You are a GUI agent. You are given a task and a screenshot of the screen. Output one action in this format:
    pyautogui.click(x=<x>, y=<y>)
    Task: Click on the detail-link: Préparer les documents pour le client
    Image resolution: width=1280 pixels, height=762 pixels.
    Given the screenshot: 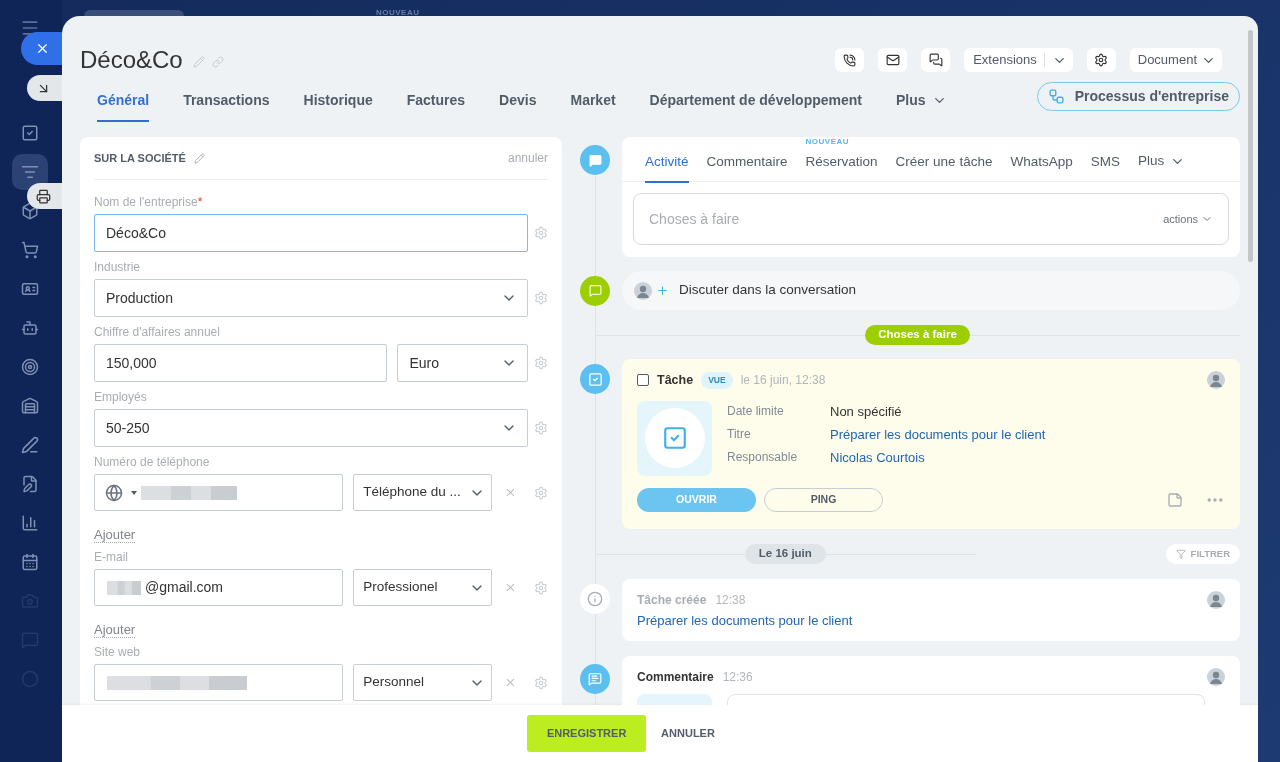 What is the action you would take?
    pyautogui.click(x=938, y=434)
    